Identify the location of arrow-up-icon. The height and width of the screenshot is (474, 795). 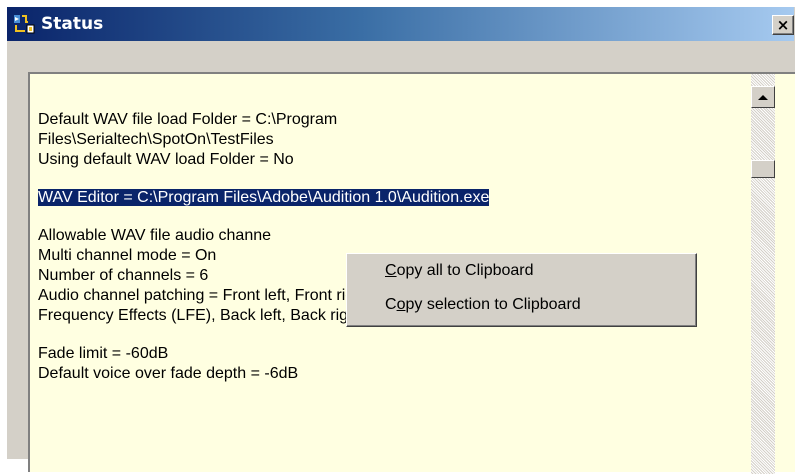
(763, 97).